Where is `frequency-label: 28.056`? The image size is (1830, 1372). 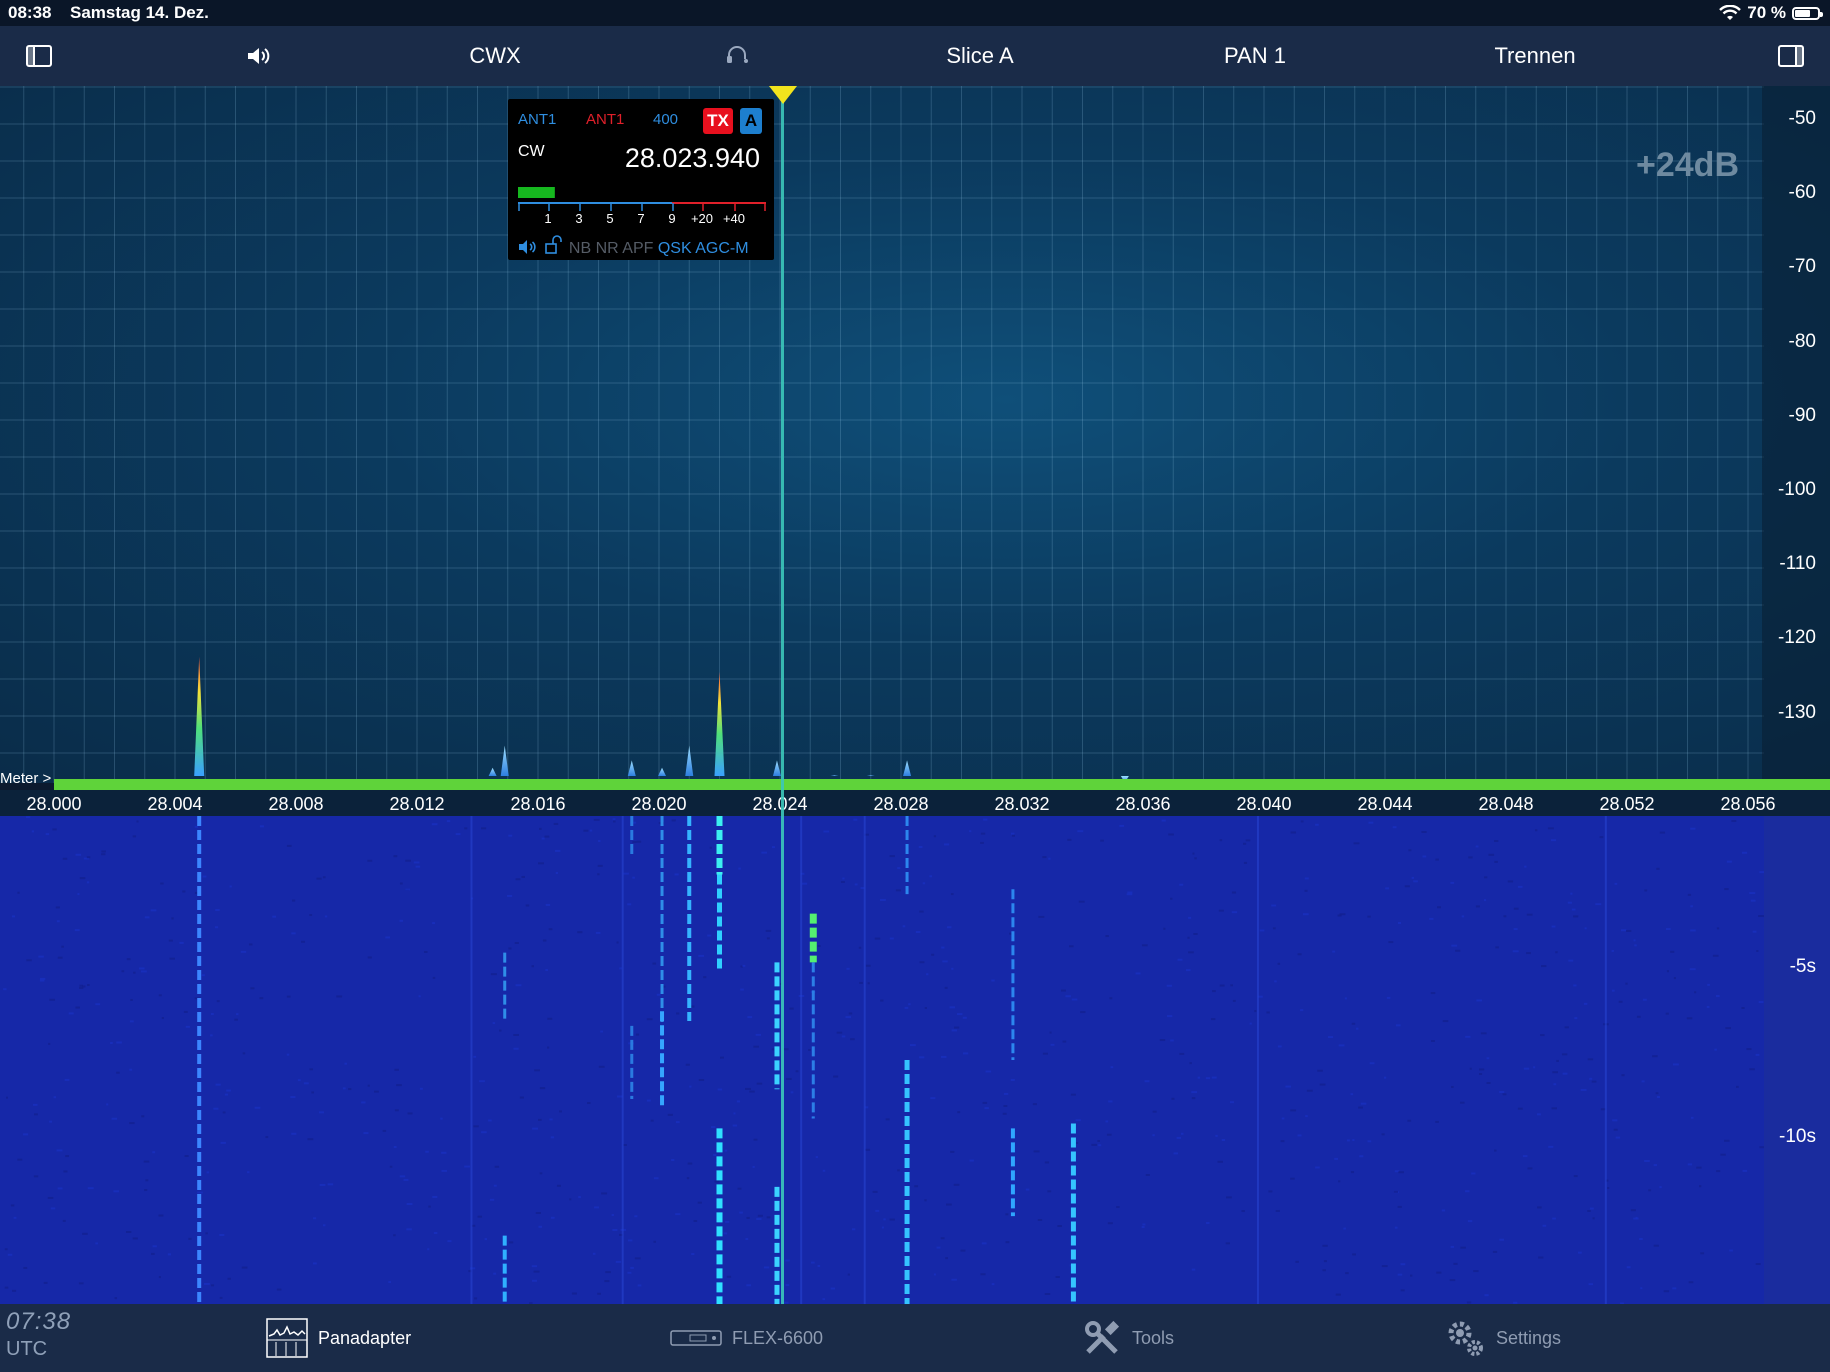 frequency-label: 28.056 is located at coordinates (1747, 804).